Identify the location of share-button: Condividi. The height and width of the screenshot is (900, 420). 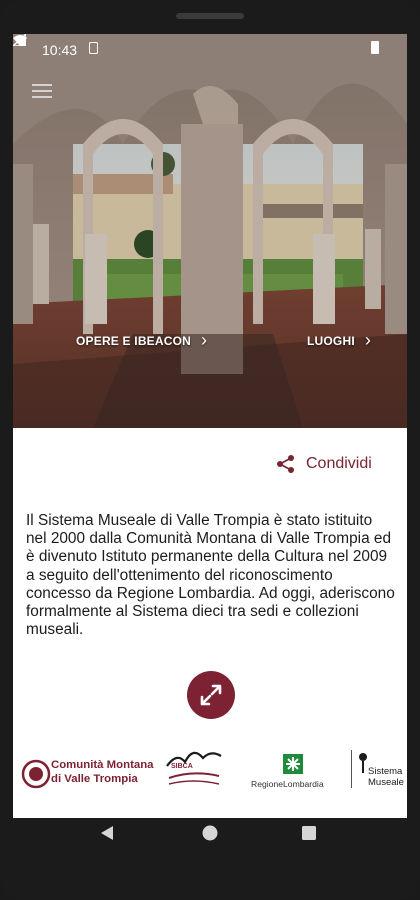
(324, 464).